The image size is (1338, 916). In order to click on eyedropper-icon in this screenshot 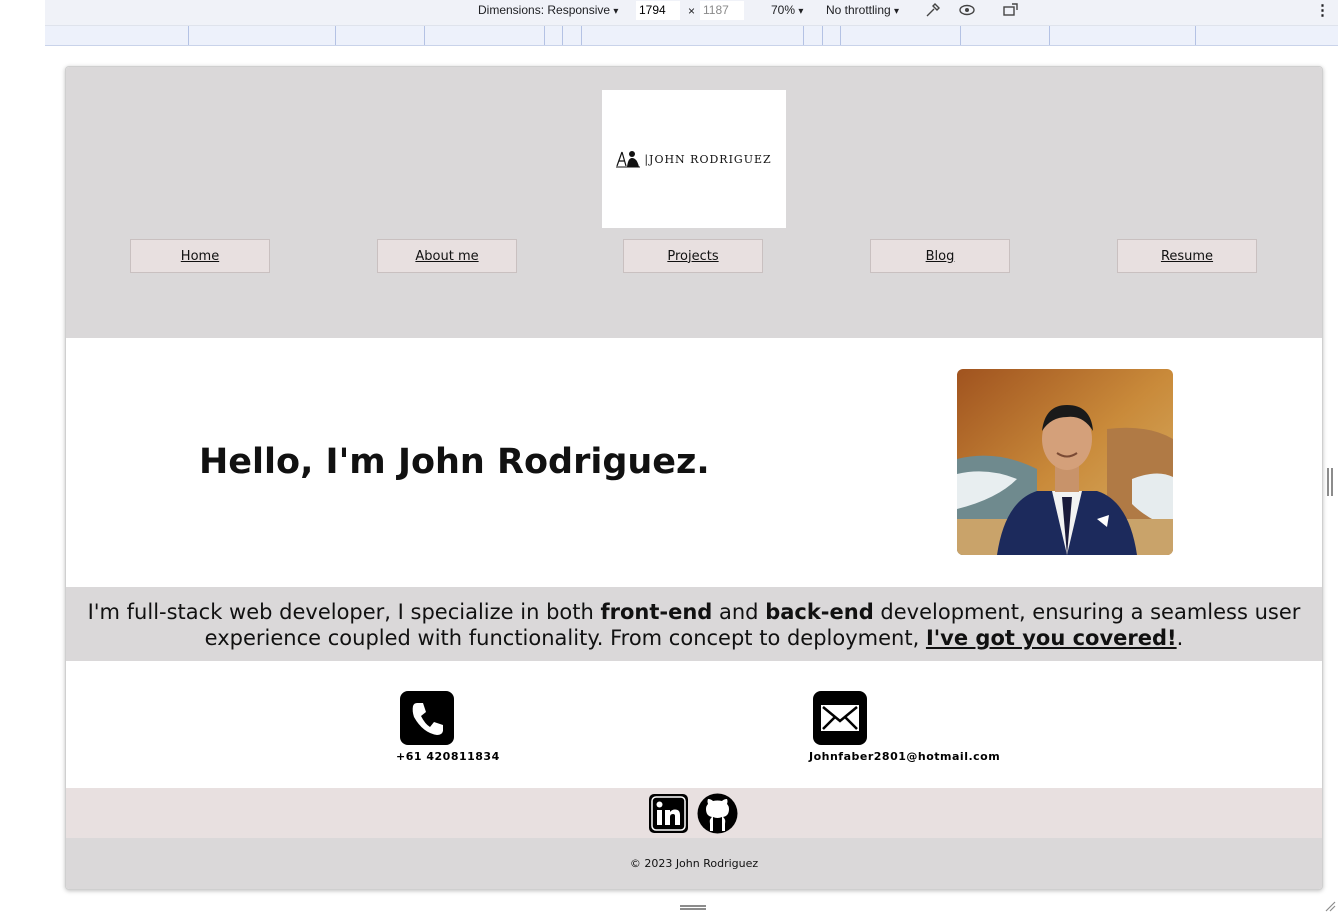, I will do `click(933, 11)`.